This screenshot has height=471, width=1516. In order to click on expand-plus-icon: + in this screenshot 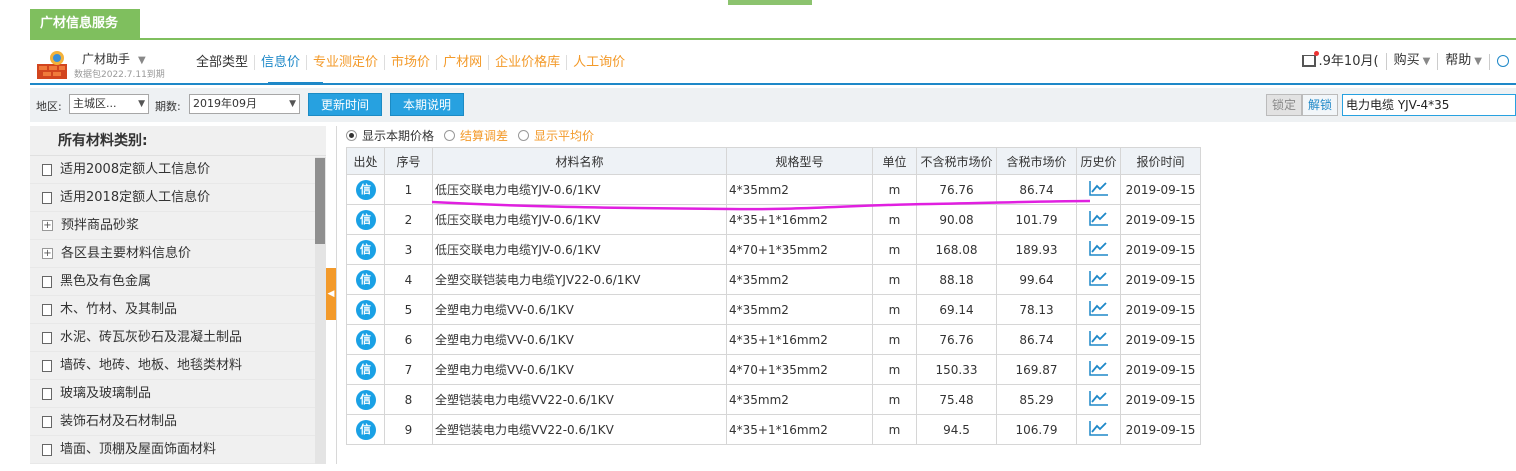, I will do `click(47, 225)`.